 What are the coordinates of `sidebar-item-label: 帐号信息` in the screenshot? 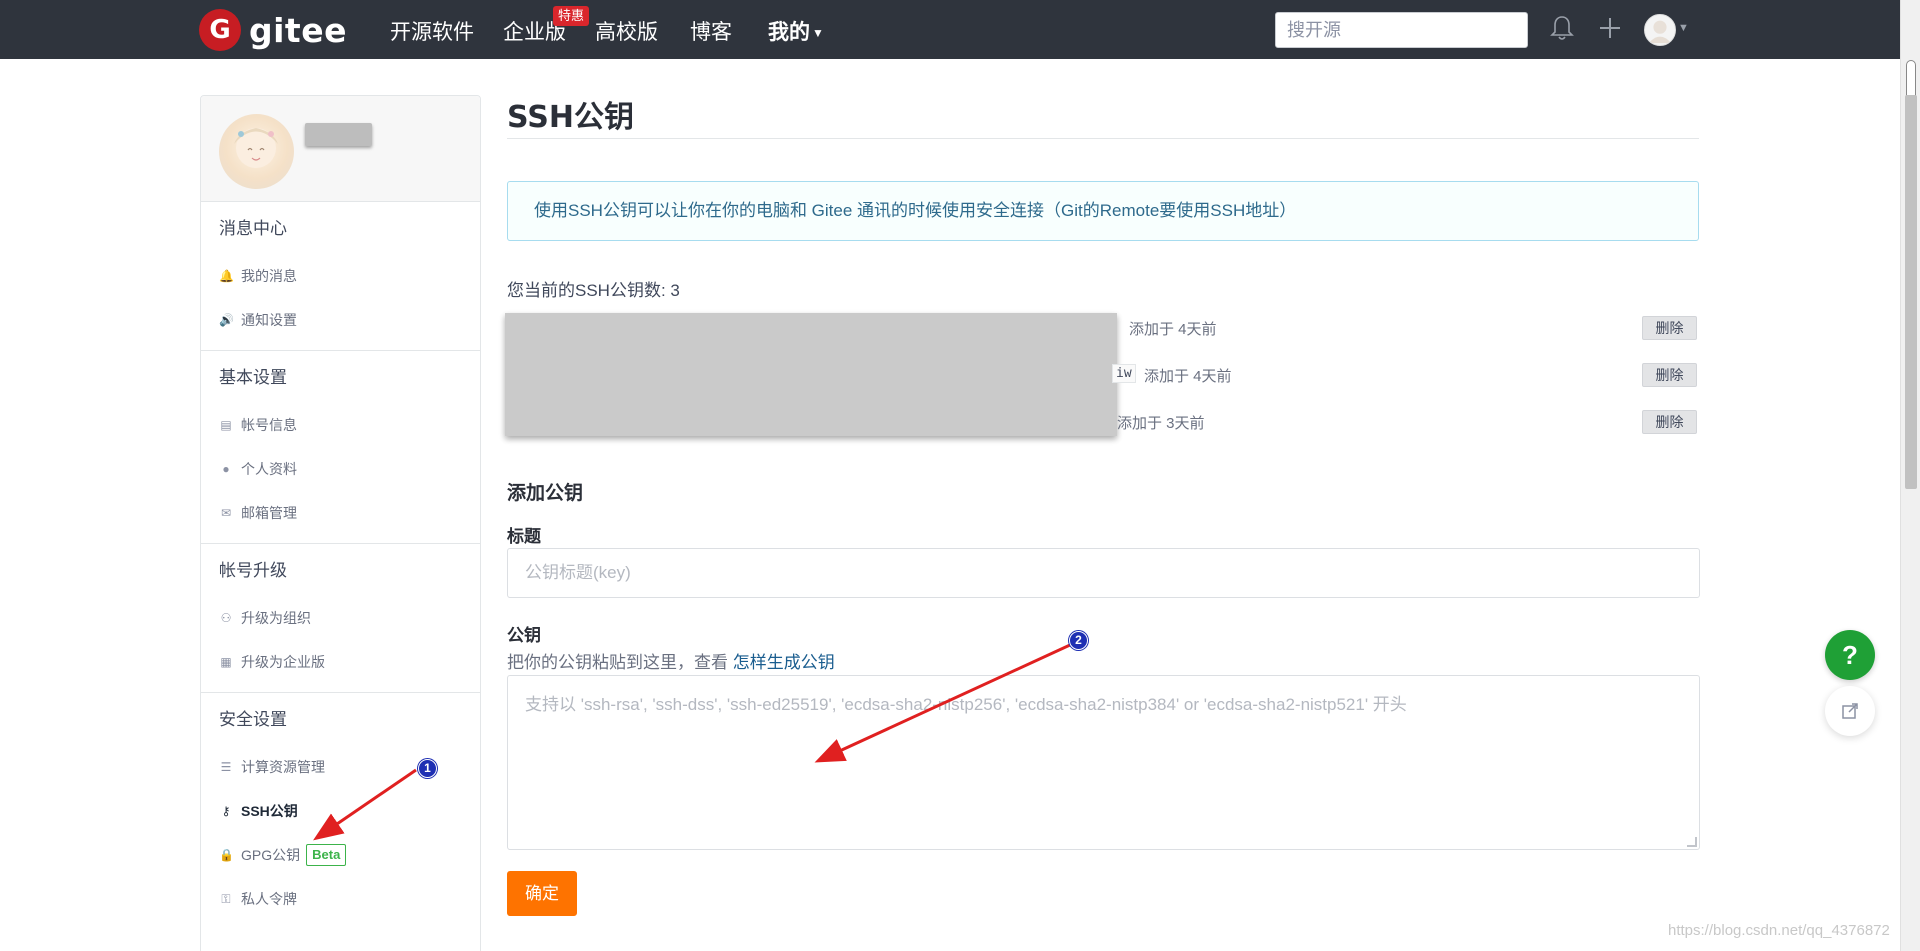 It's located at (269, 425).